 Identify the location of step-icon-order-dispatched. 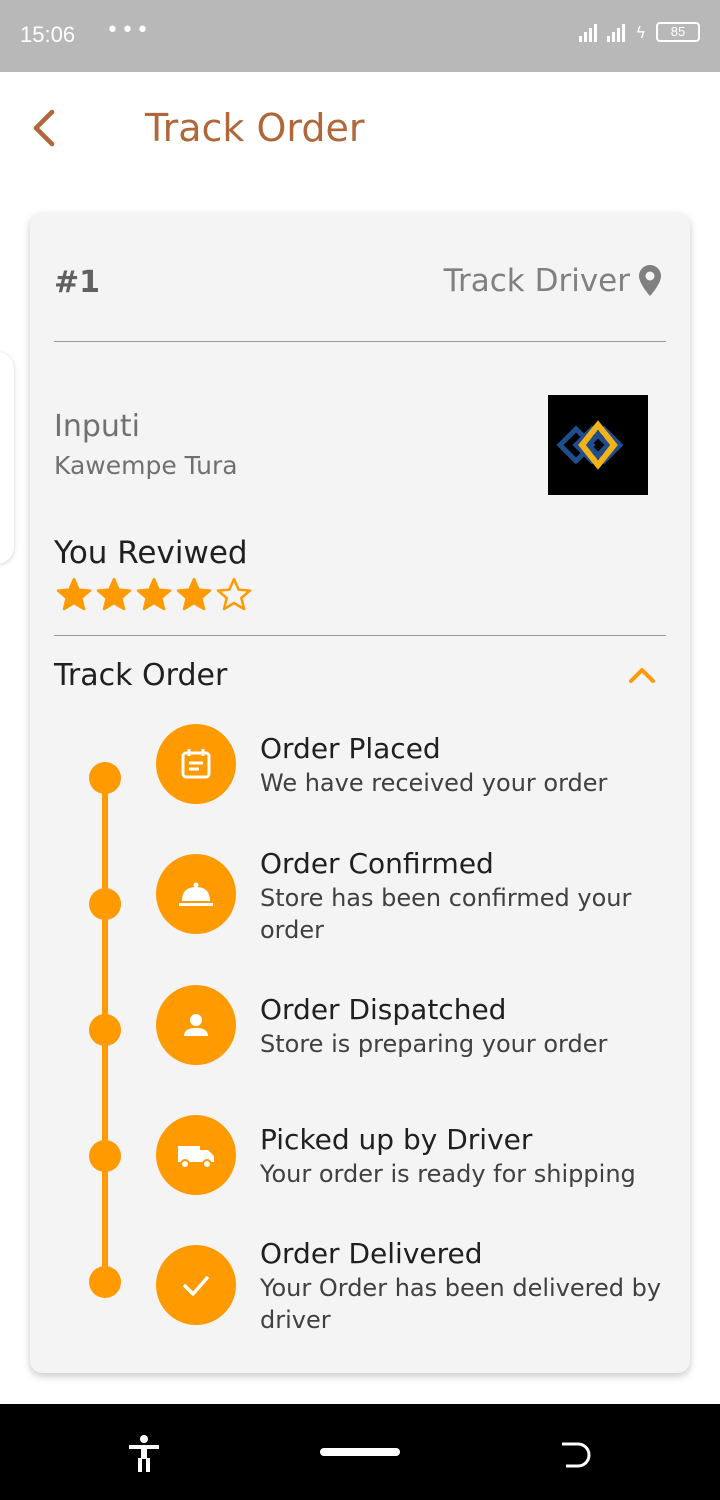
(196, 1025).